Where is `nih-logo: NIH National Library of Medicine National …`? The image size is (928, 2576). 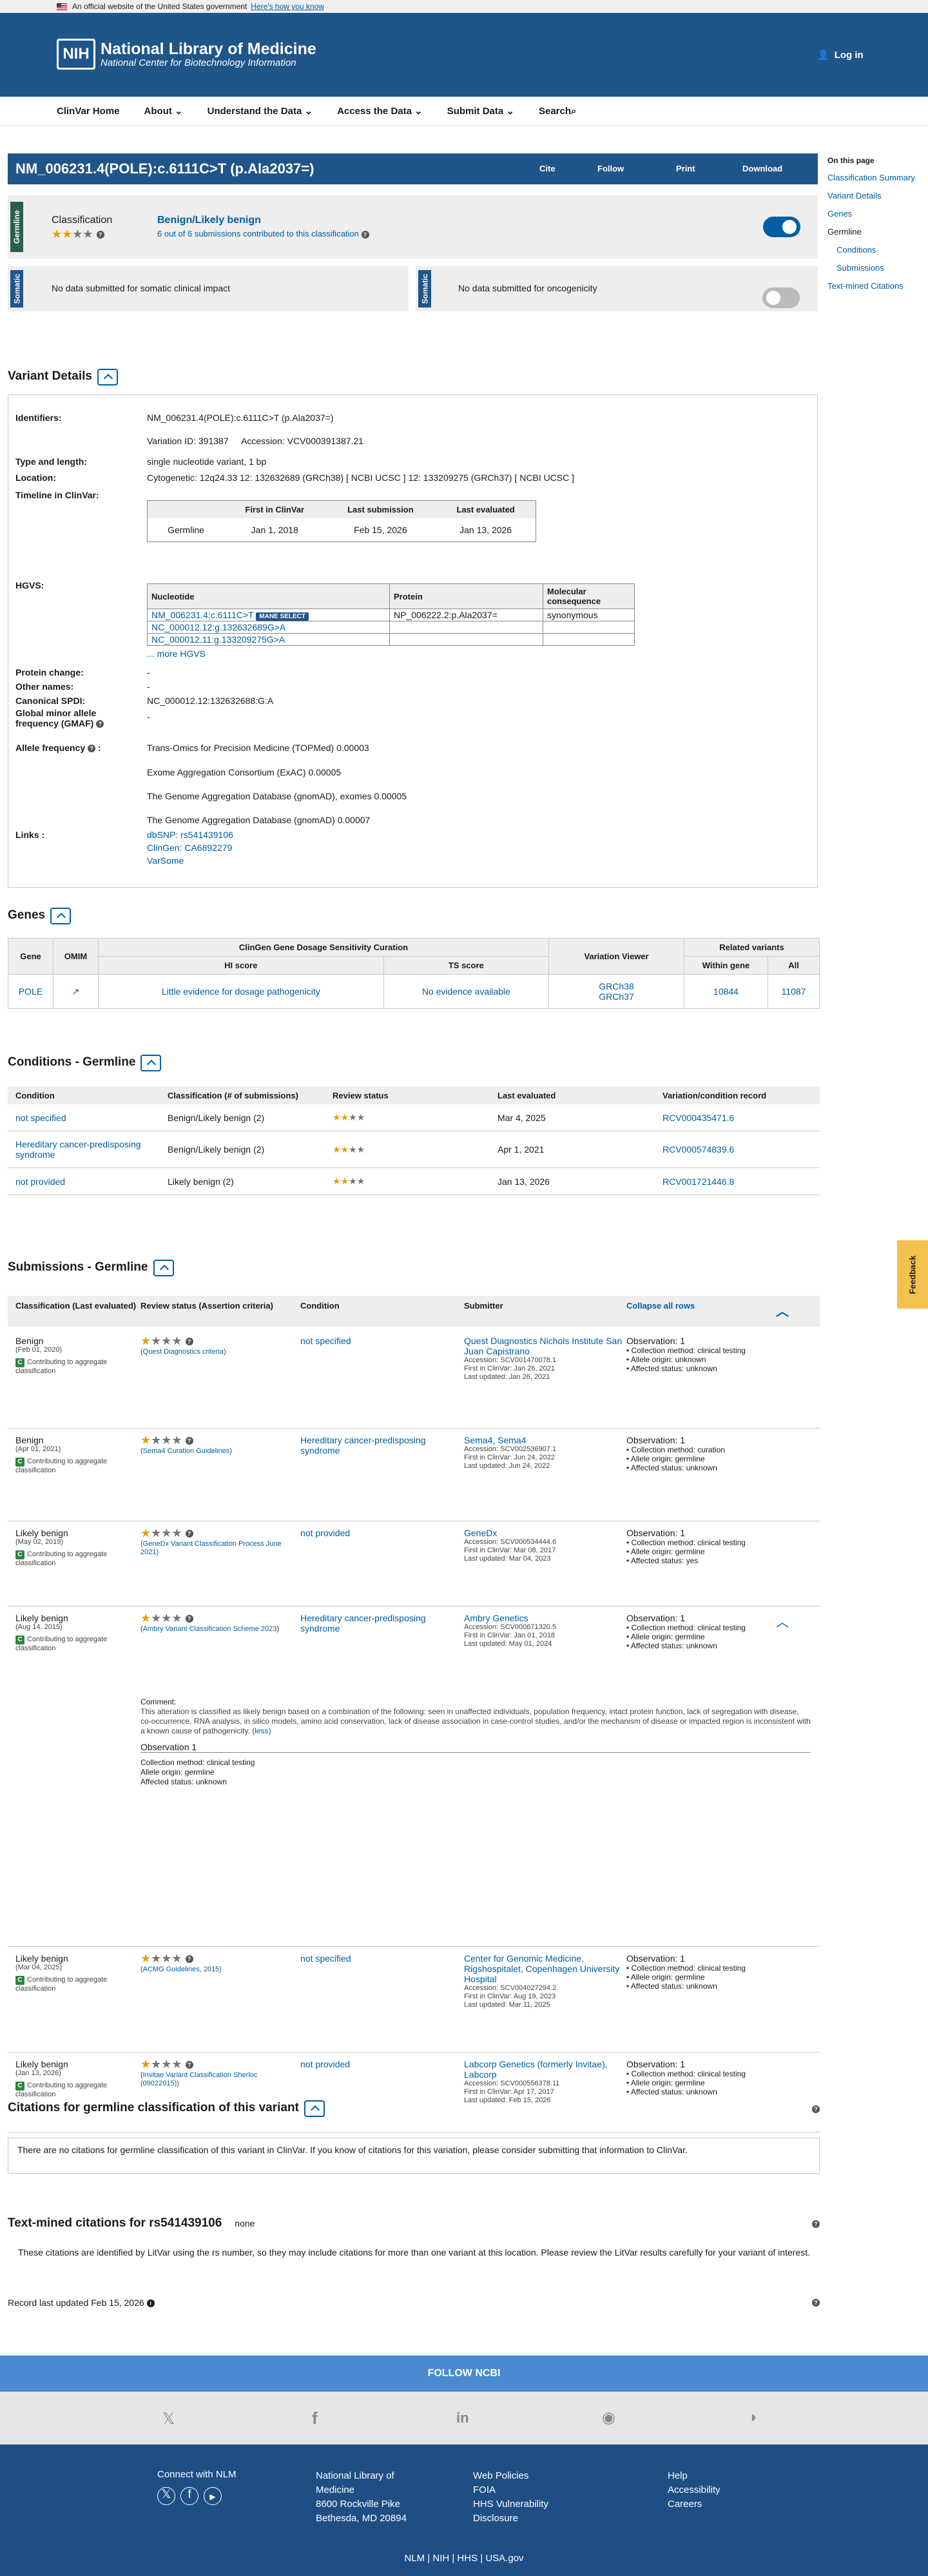
nih-logo: NIH National Library of Medicine National … is located at coordinates (186, 54).